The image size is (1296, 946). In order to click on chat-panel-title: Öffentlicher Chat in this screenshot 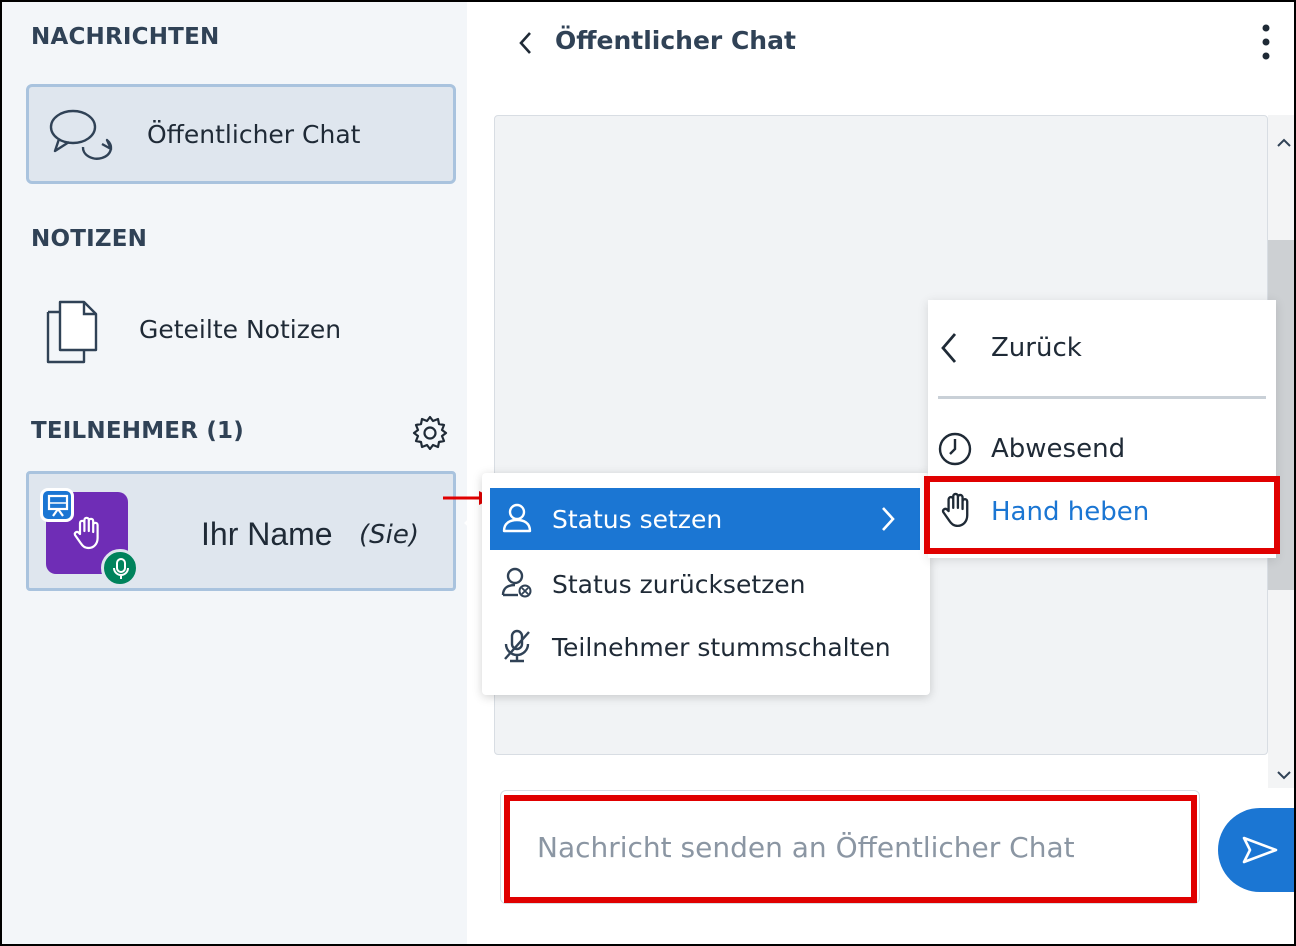, I will do `click(675, 40)`.